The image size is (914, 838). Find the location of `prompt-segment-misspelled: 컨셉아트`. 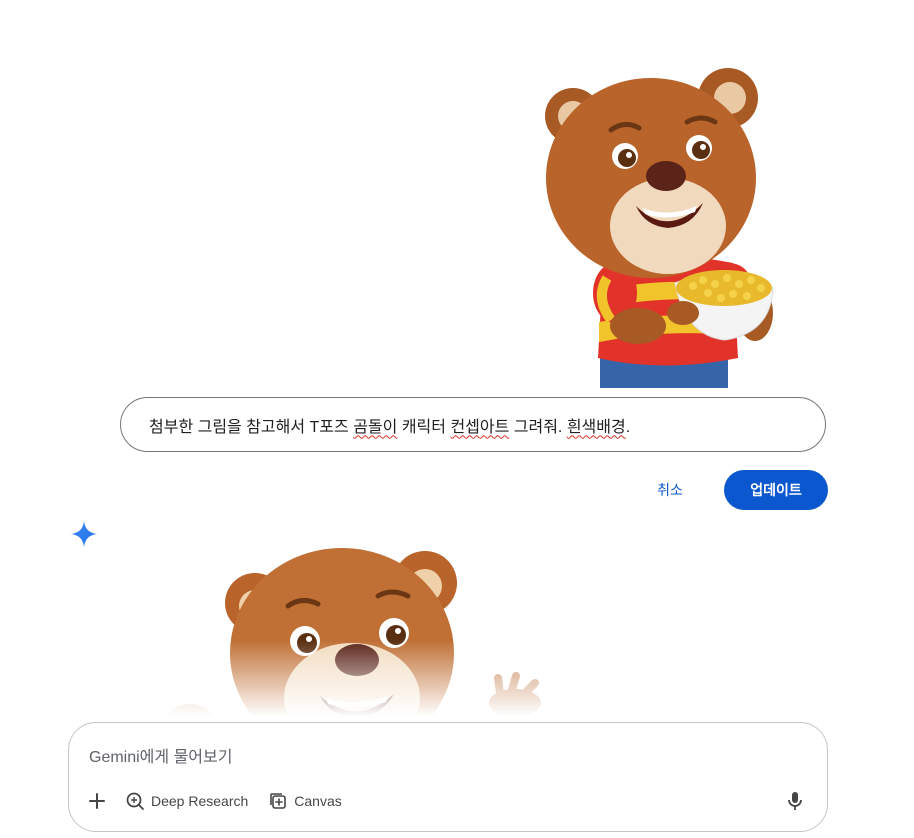

prompt-segment-misspelled: 컨셉아트 is located at coordinates (480, 427).